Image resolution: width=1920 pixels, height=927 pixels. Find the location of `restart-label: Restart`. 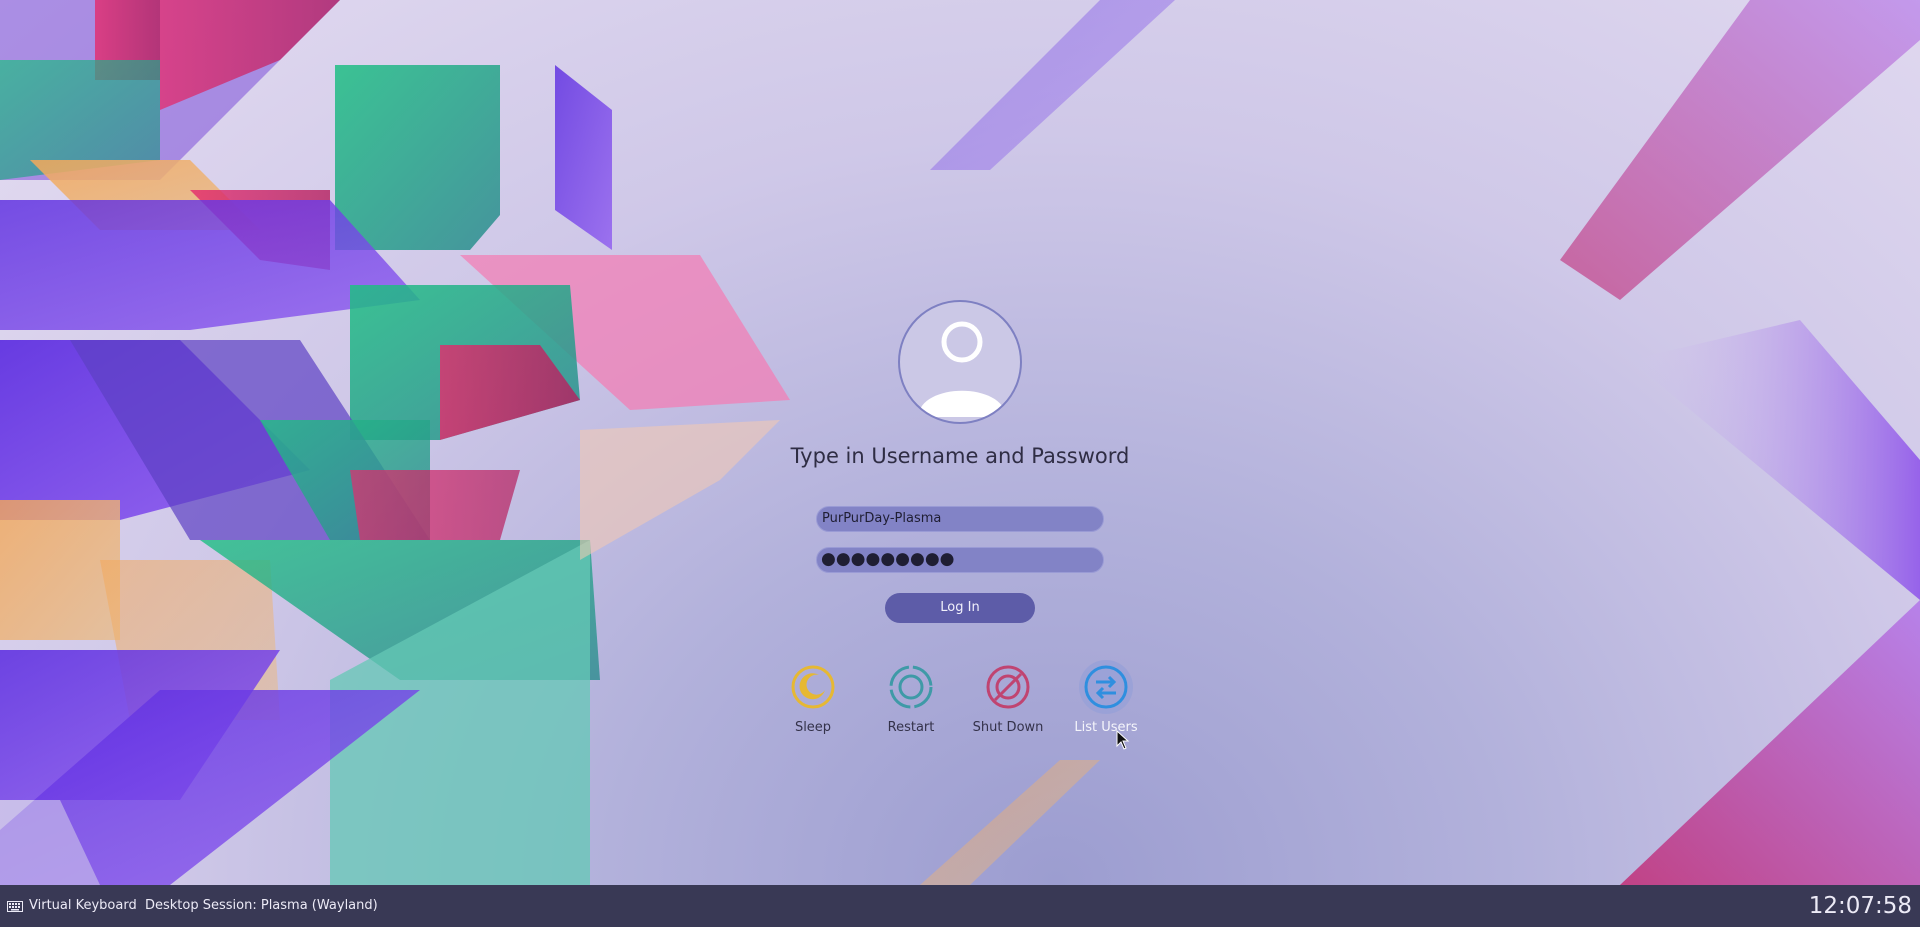

restart-label: Restart is located at coordinates (911, 727).